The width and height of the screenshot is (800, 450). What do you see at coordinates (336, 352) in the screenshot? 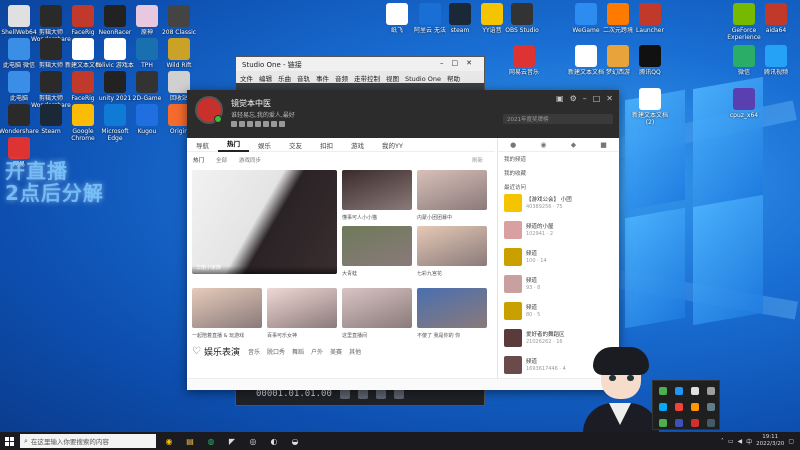
I see `section-tag: 美赛` at bounding box center [336, 352].